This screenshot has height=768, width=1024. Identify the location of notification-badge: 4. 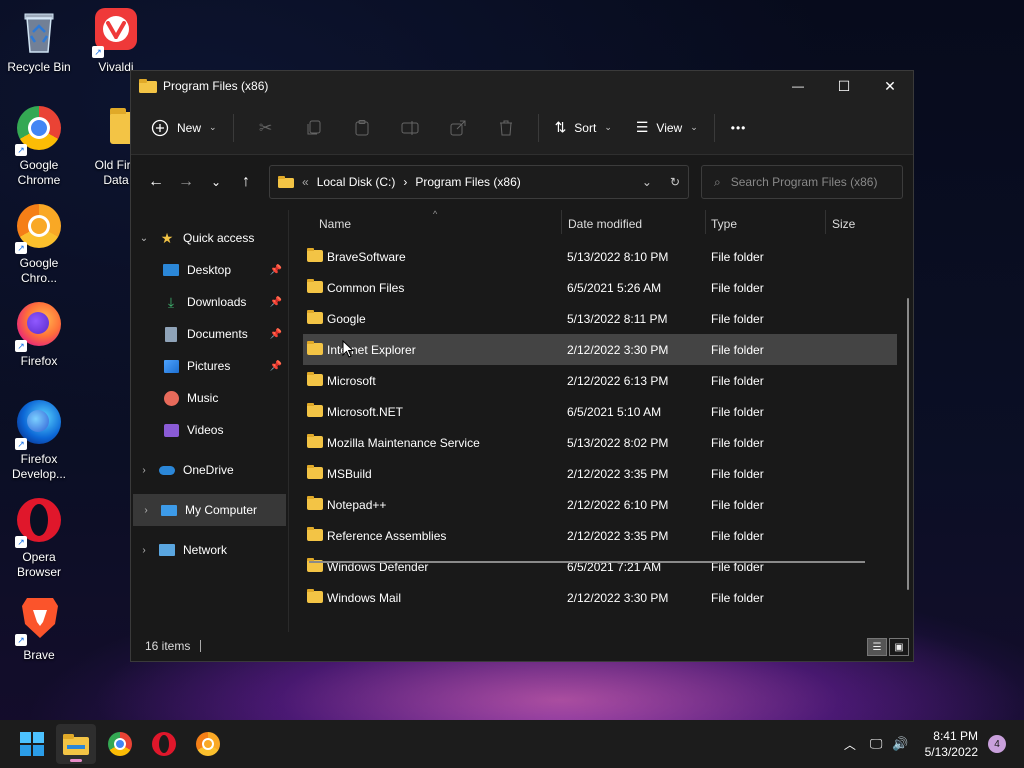
(997, 744).